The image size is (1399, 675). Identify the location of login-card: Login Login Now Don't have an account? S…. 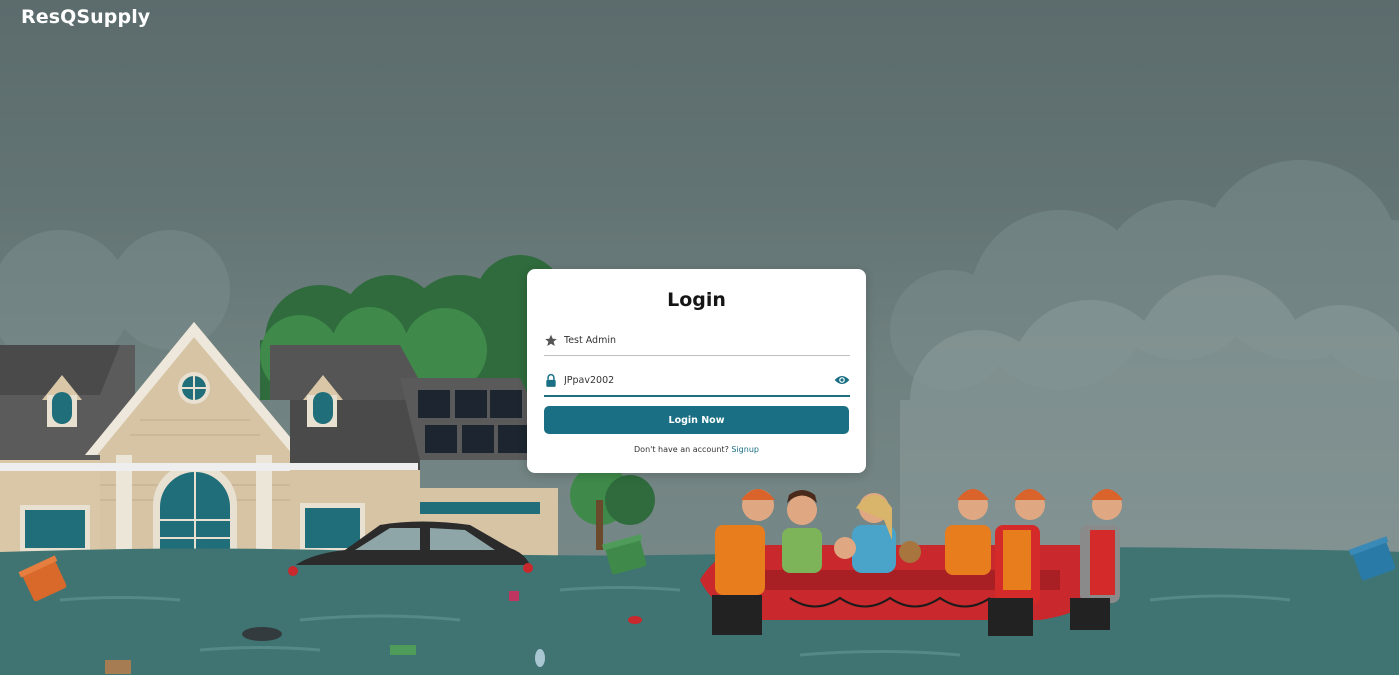
(696, 371).